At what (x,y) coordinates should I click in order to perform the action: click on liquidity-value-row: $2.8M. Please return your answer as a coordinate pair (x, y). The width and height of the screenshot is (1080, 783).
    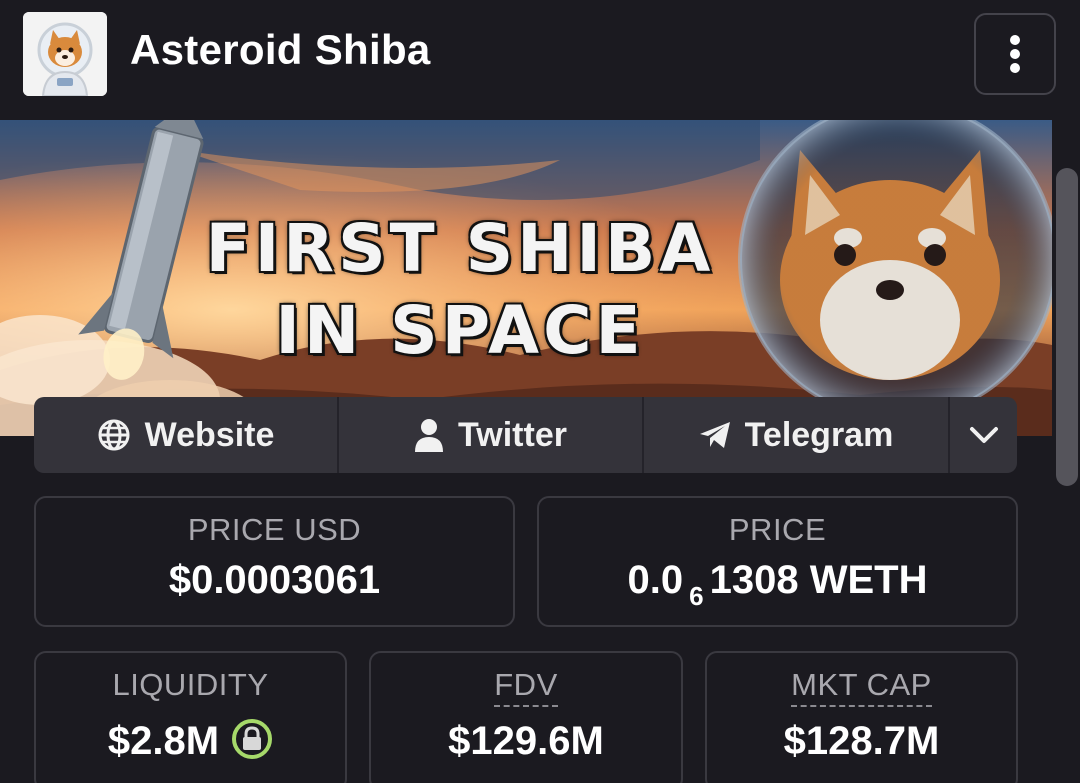
    Looking at the image, I should click on (190, 741).